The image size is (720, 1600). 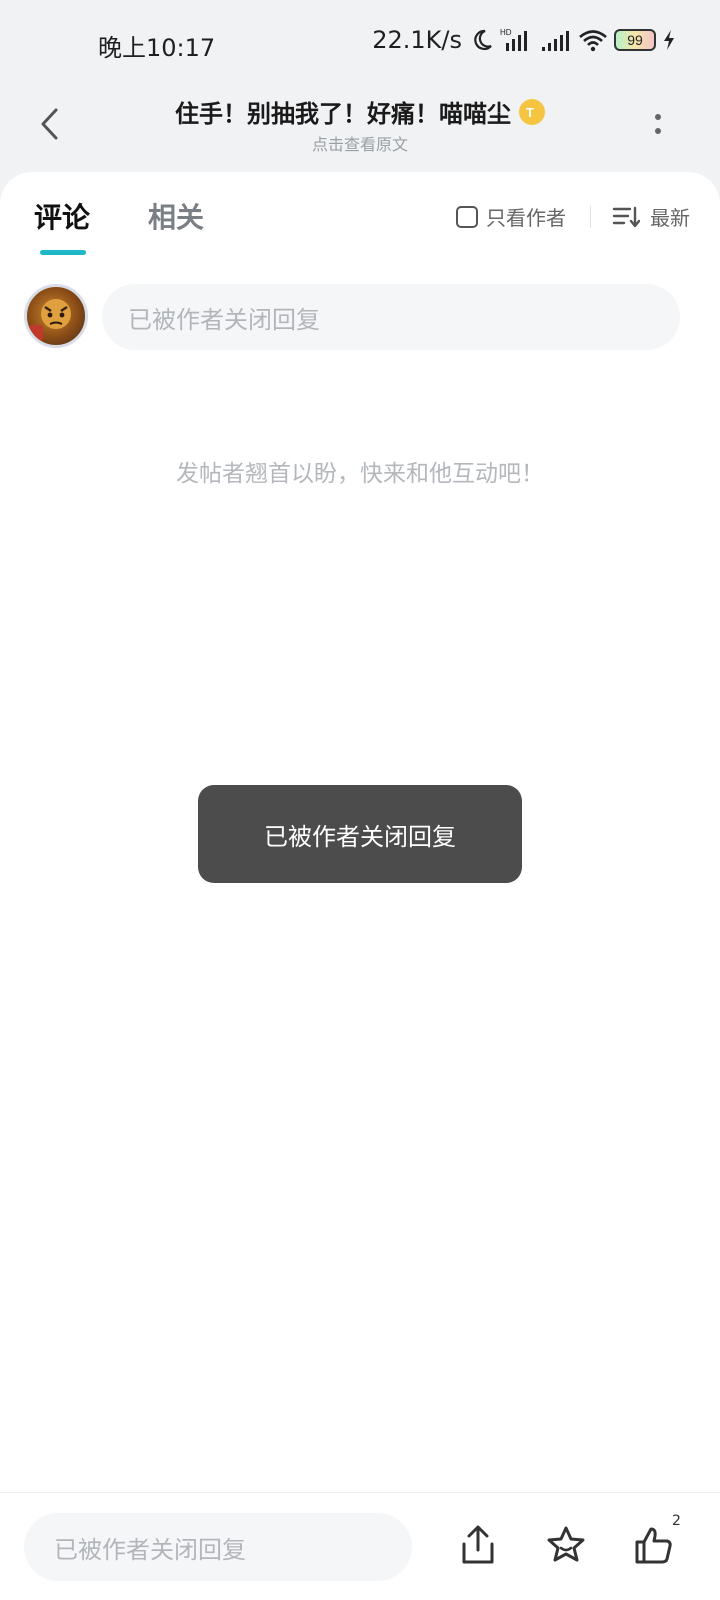 What do you see at coordinates (676, 1521) in the screenshot?
I see `like-count: 2` at bounding box center [676, 1521].